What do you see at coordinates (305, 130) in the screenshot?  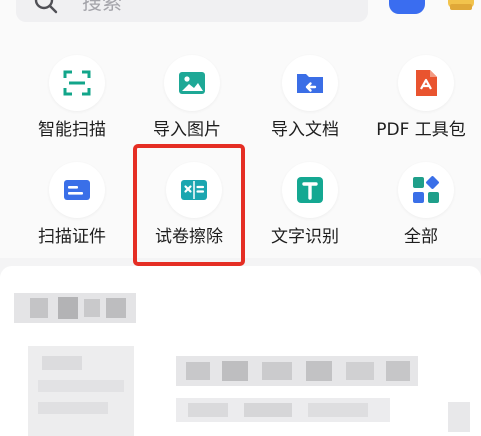 I see `tool-label: 导入文档` at bounding box center [305, 130].